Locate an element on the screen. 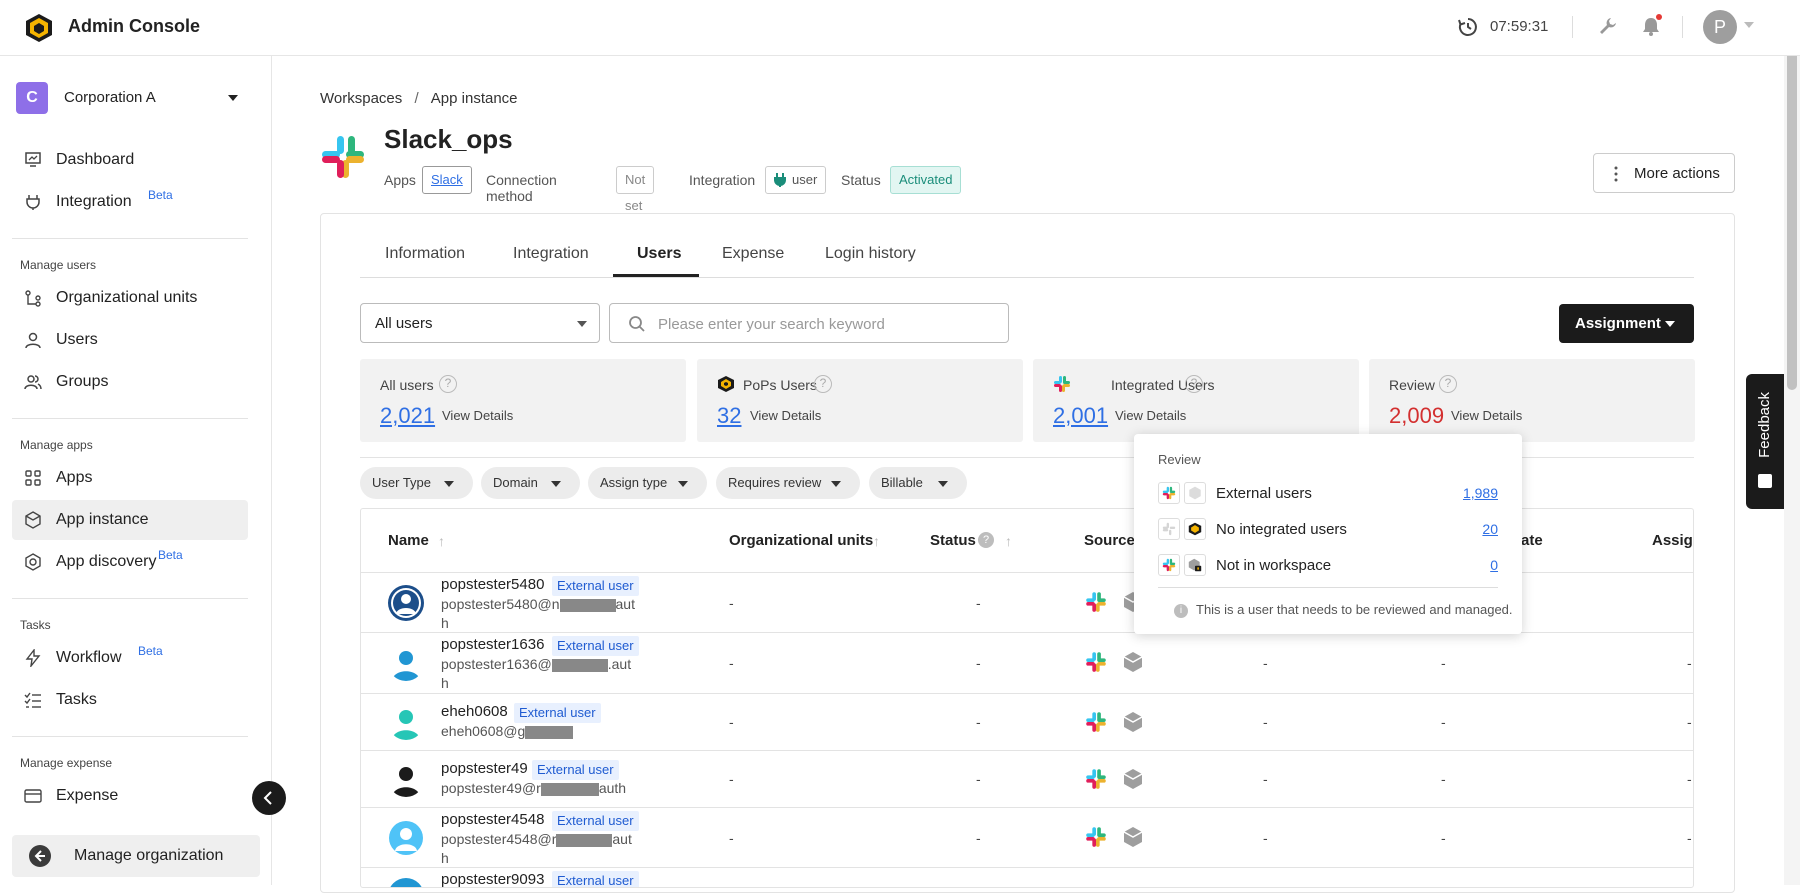 This screenshot has height=893, width=1800. stat-value: 2,001 is located at coordinates (1080, 416).